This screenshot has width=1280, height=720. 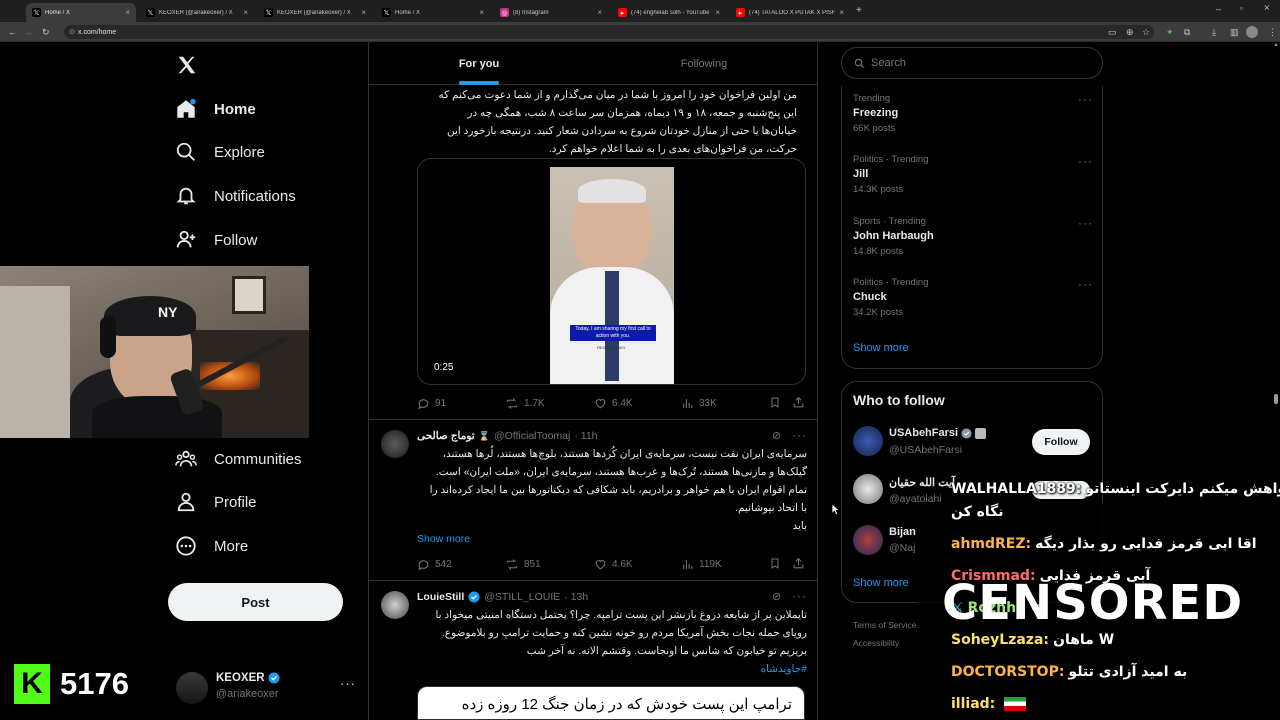 What do you see at coordinates (210, 546) in the screenshot?
I see `nav-more: More` at bounding box center [210, 546].